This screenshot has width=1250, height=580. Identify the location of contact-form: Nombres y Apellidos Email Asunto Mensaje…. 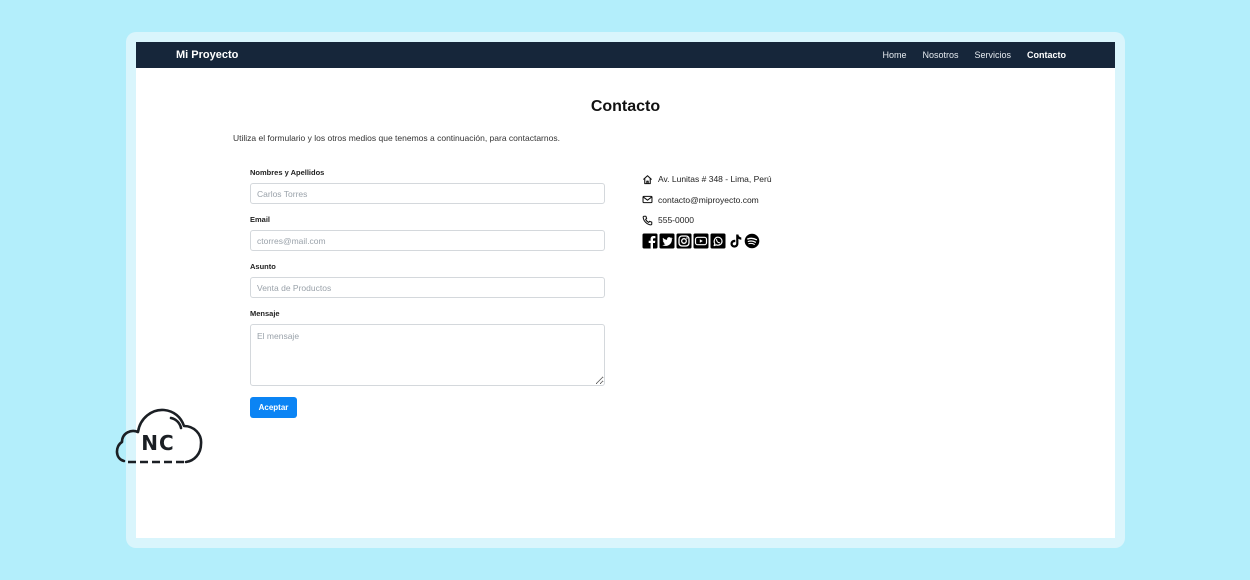
(428, 293).